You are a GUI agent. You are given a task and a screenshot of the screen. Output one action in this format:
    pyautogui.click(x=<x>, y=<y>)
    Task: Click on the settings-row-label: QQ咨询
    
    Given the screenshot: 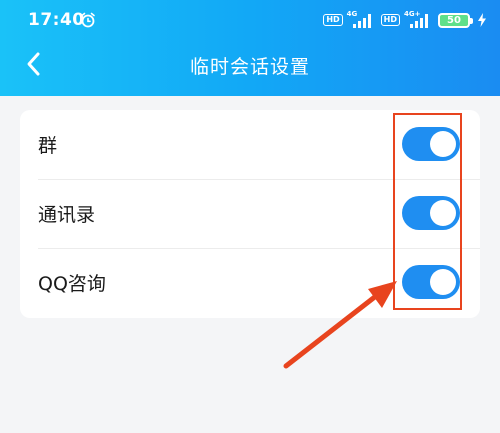 What is the action you would take?
    pyautogui.click(x=72, y=284)
    